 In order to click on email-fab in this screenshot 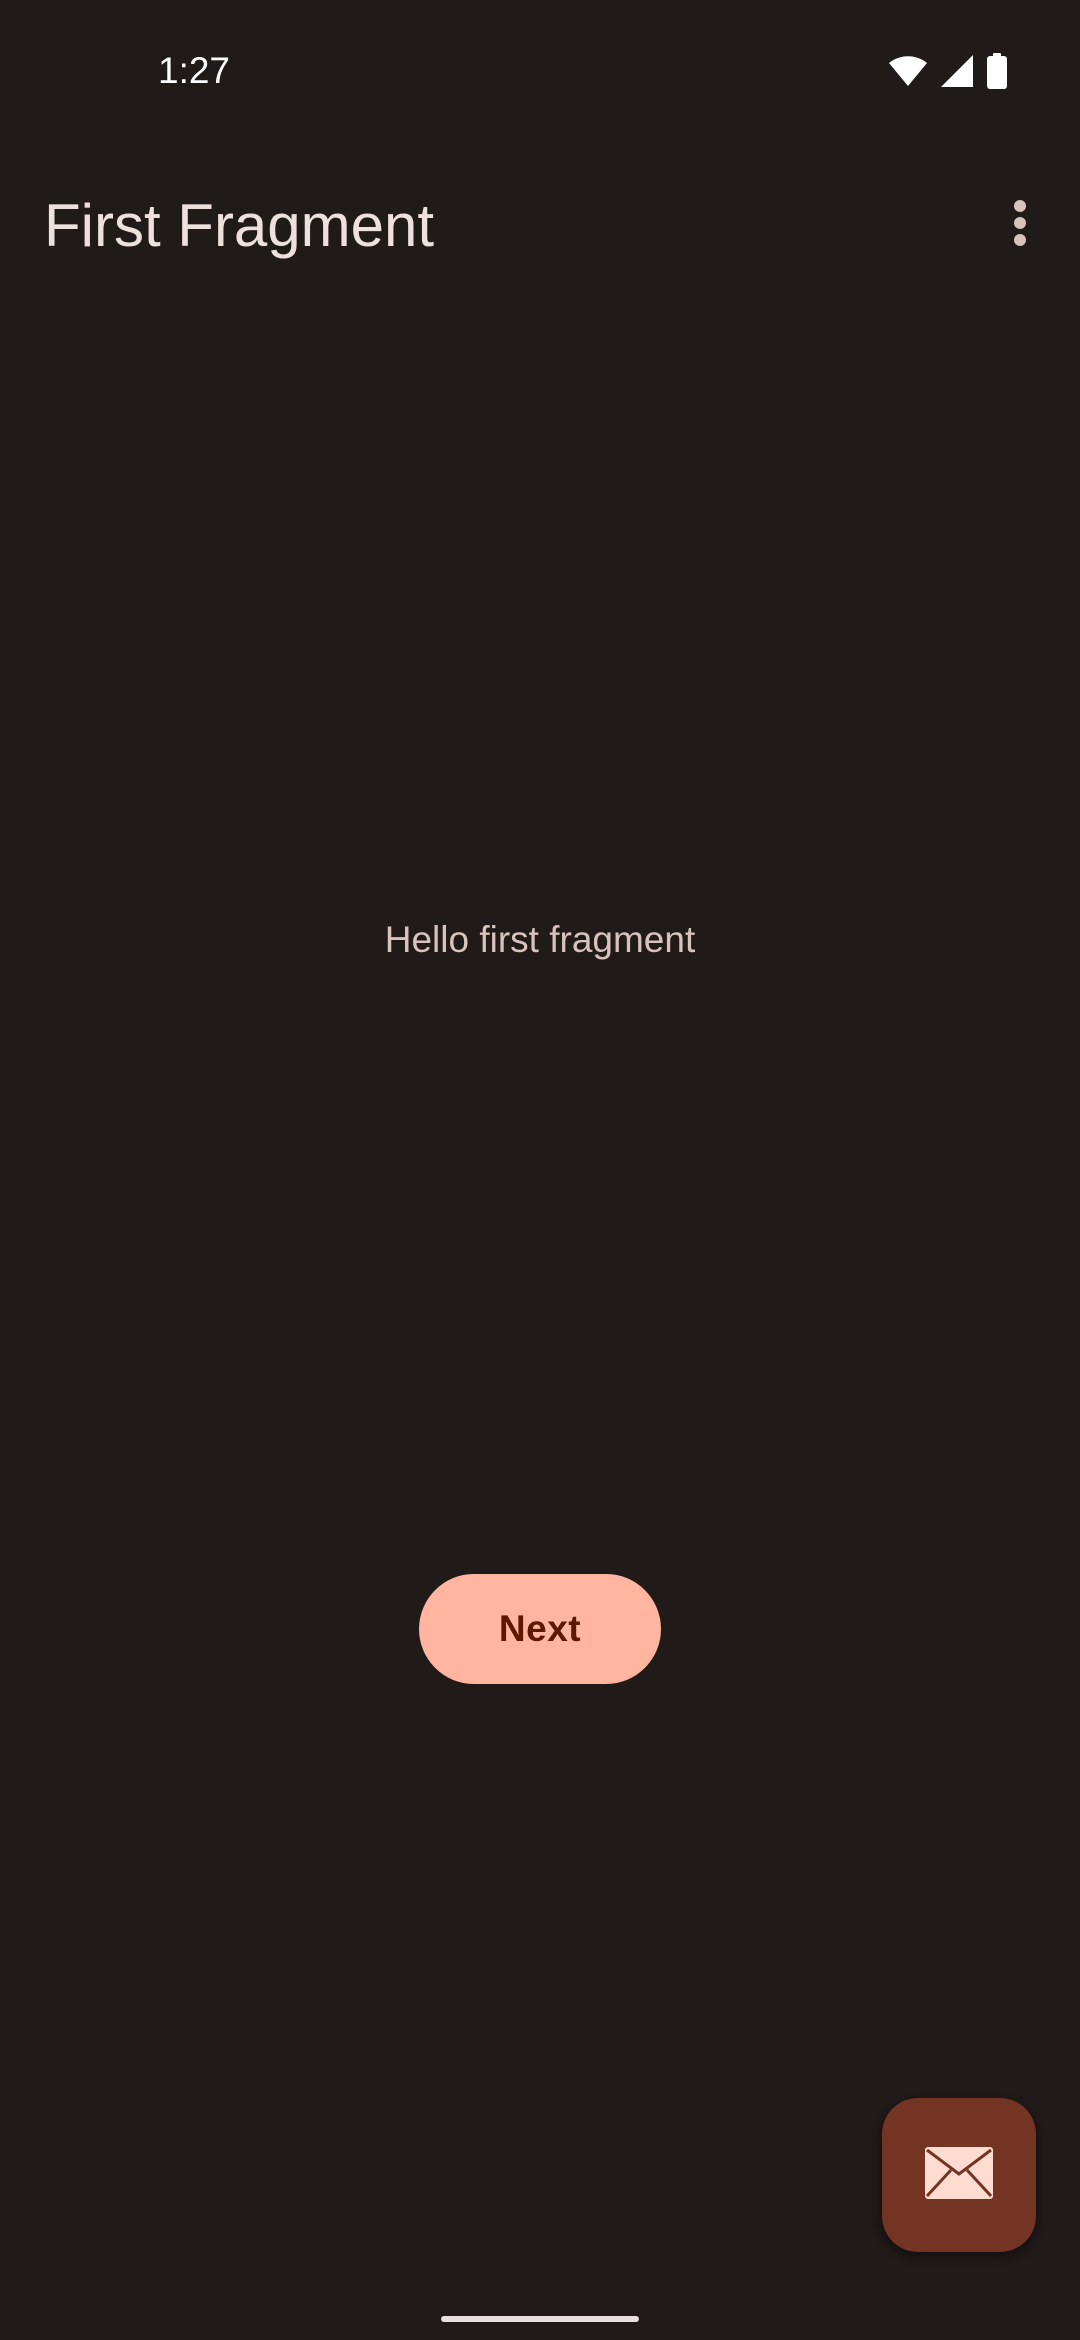, I will do `click(959, 2175)`.